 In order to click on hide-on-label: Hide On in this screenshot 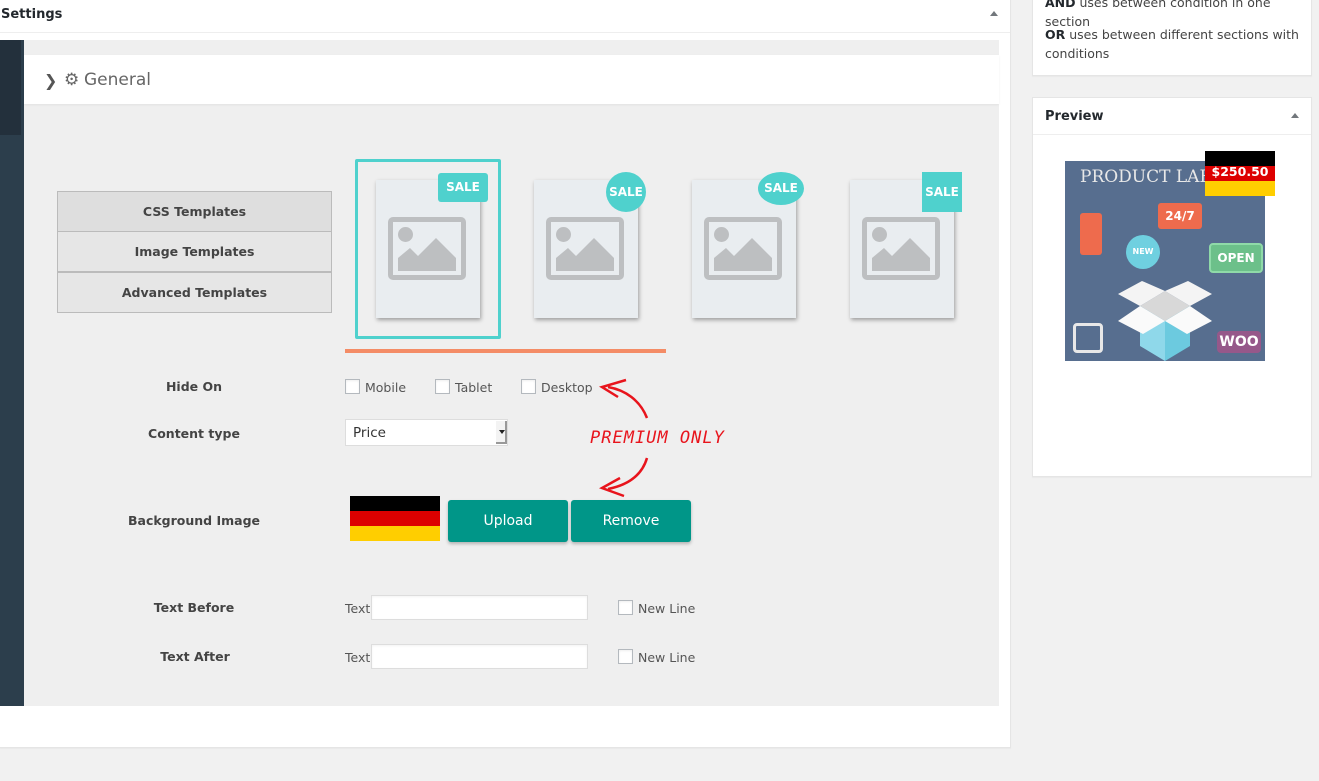, I will do `click(194, 386)`.